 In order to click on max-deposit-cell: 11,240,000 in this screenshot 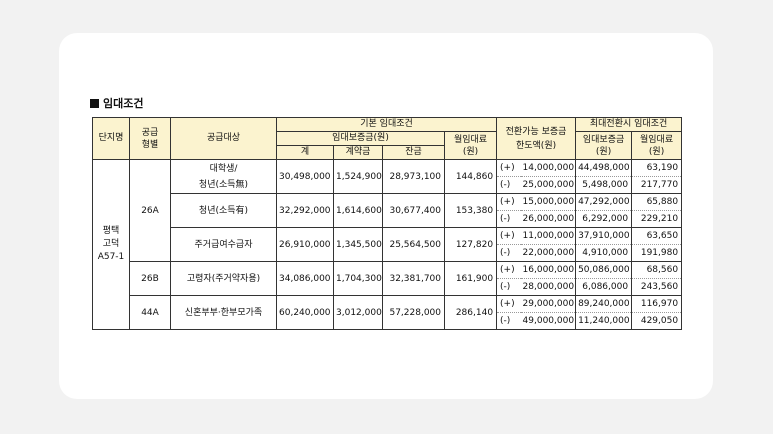, I will do `click(604, 321)`.